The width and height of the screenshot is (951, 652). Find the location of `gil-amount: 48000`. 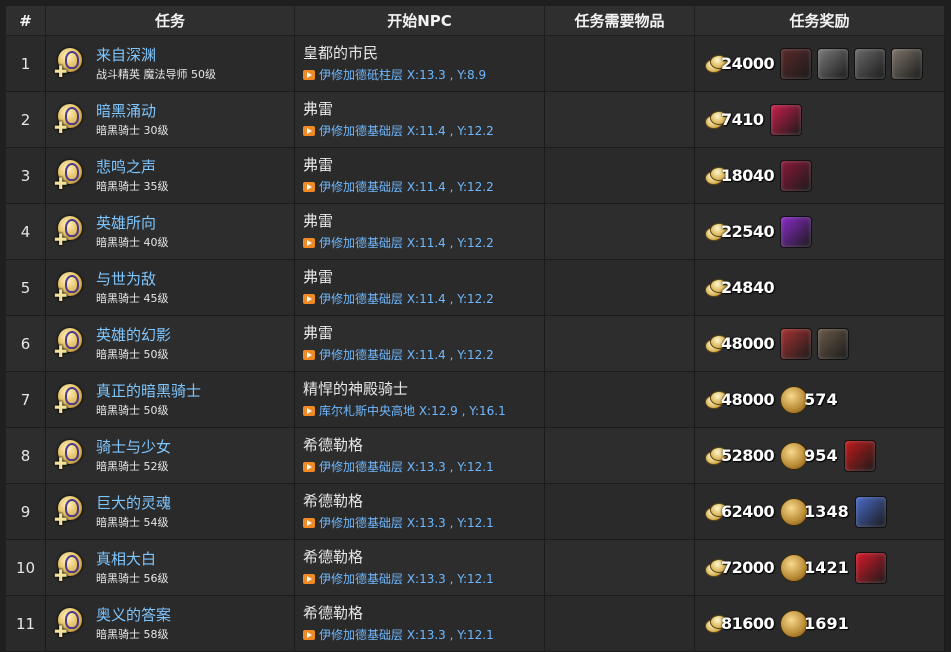

gil-amount: 48000 is located at coordinates (748, 399).